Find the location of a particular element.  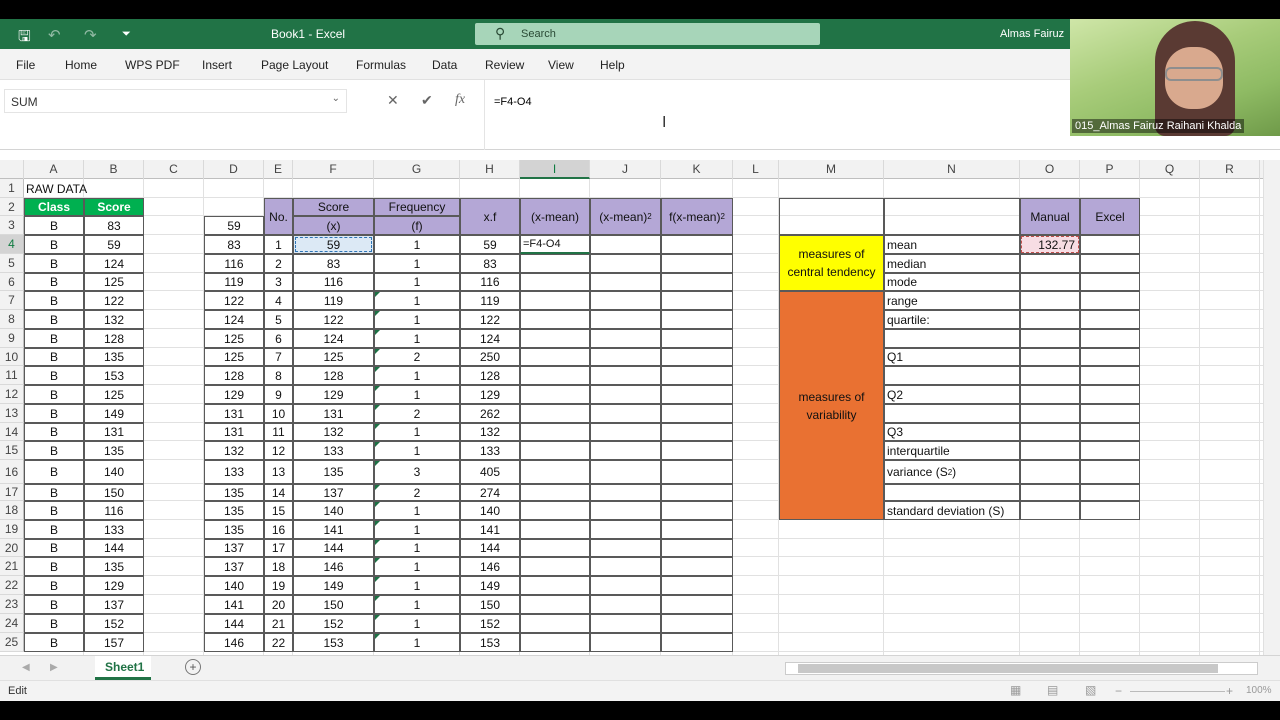

row-header-5: 5 is located at coordinates (12, 263).